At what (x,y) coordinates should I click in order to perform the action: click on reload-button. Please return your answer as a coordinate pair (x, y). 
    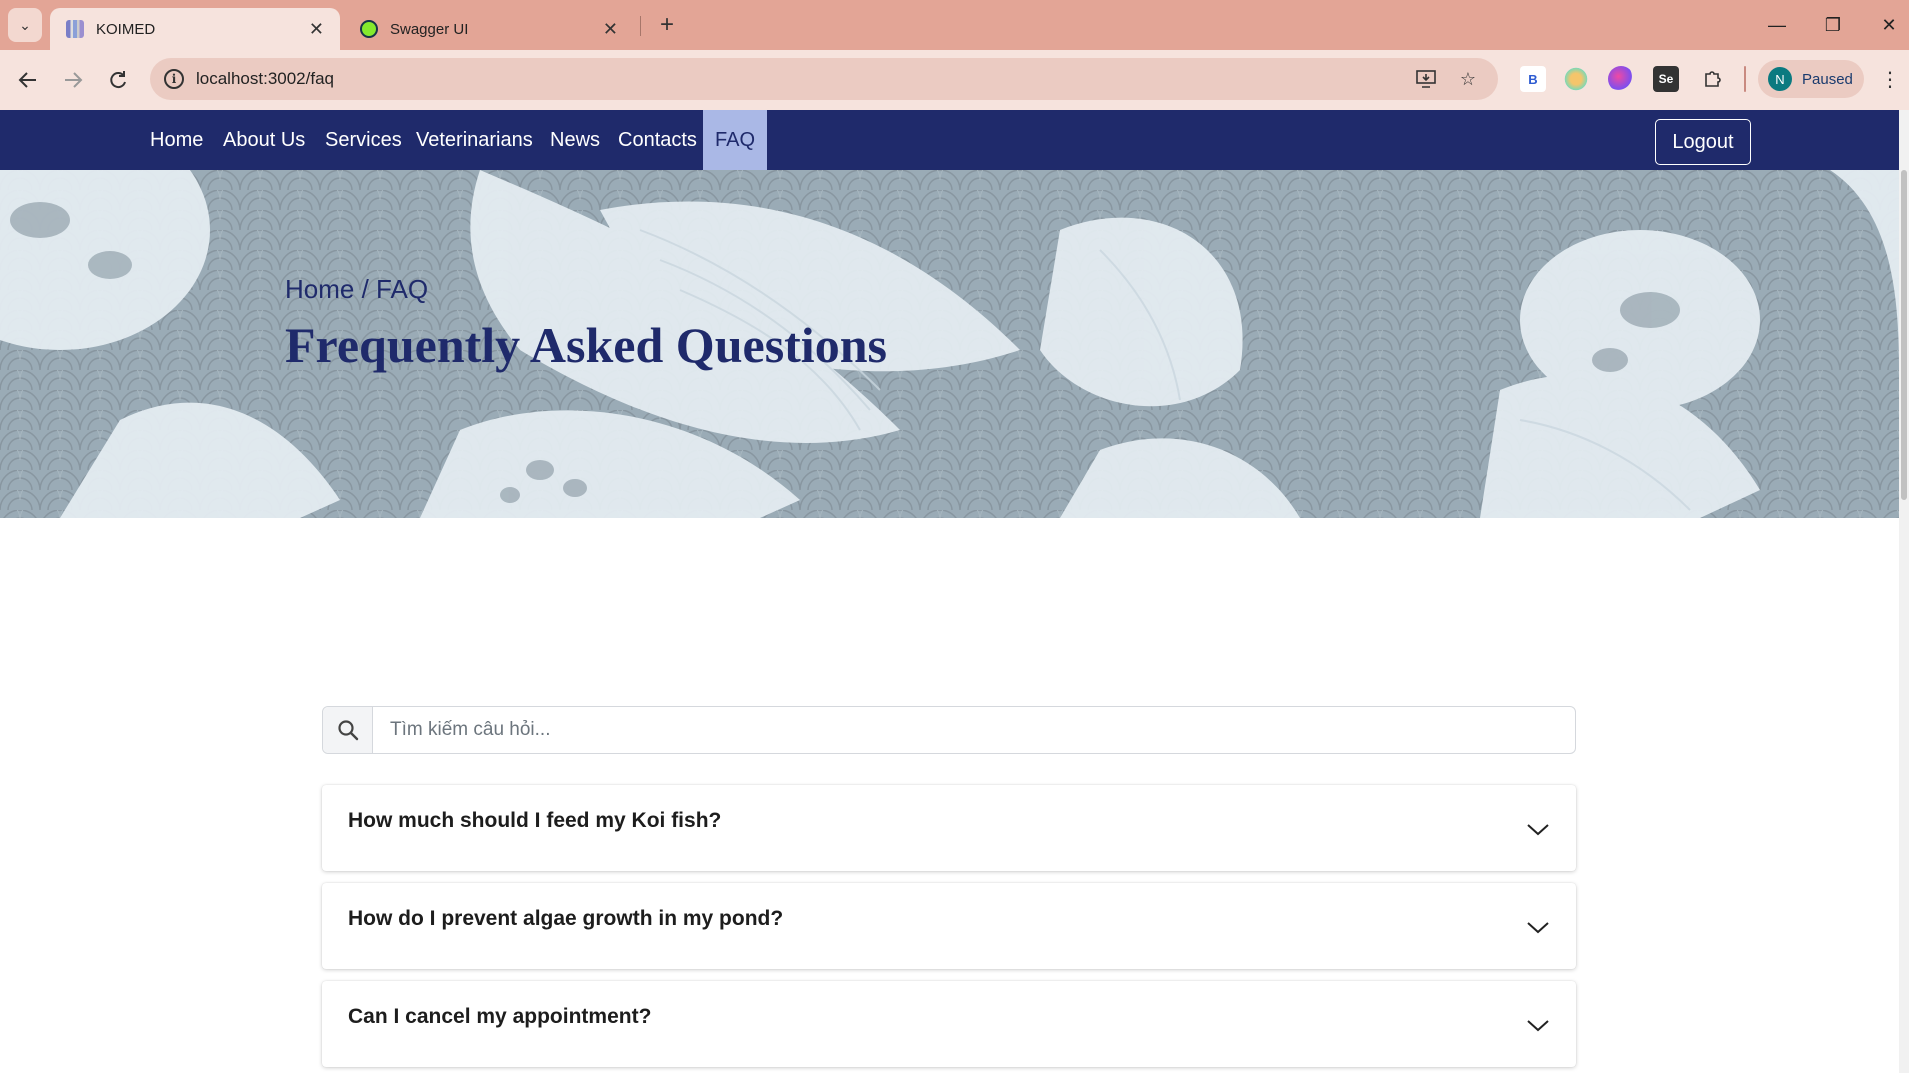
    Looking at the image, I should click on (118, 80).